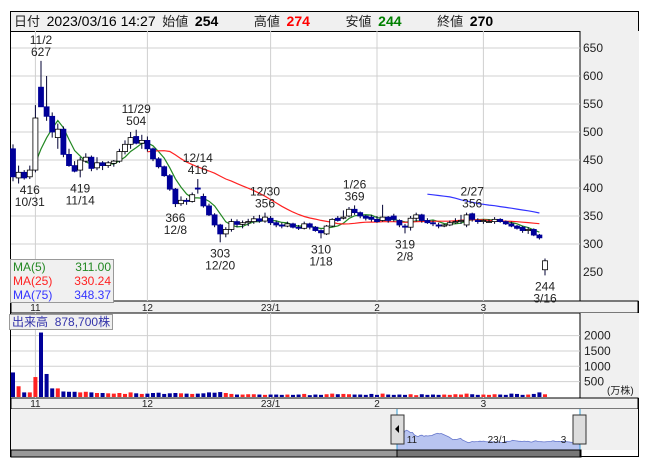 This screenshot has height=470, width=653. Describe the element at coordinates (579, 429) in the screenshot. I see `navigator-right-handle` at that location.